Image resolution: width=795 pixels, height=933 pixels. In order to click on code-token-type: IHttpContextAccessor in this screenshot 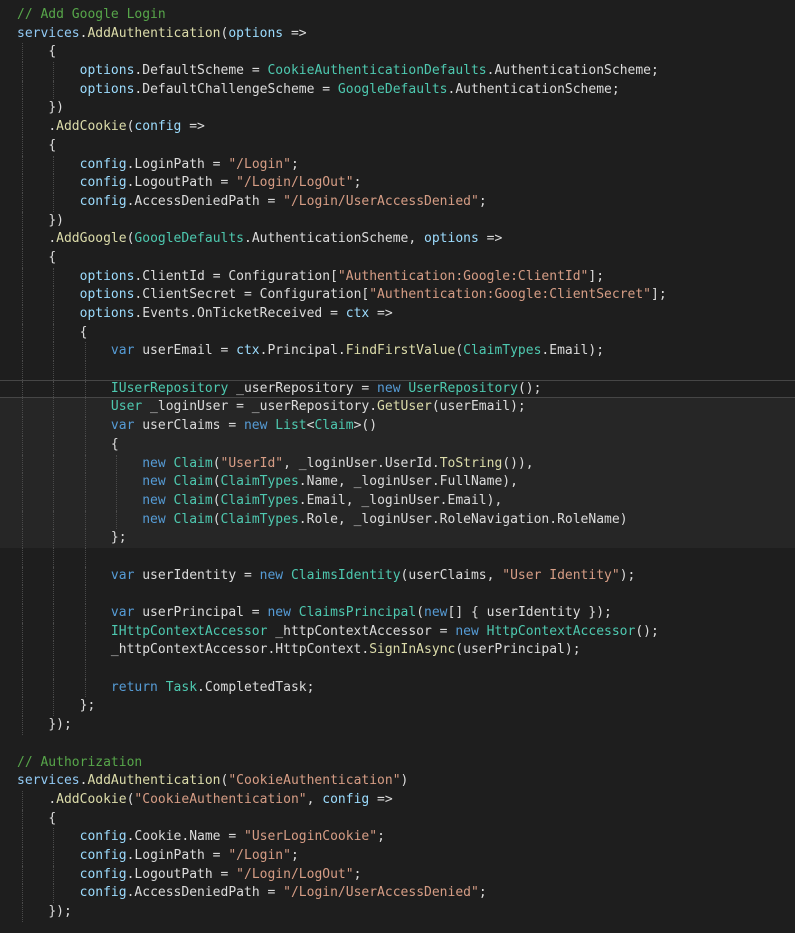, I will do `click(189, 631)`.